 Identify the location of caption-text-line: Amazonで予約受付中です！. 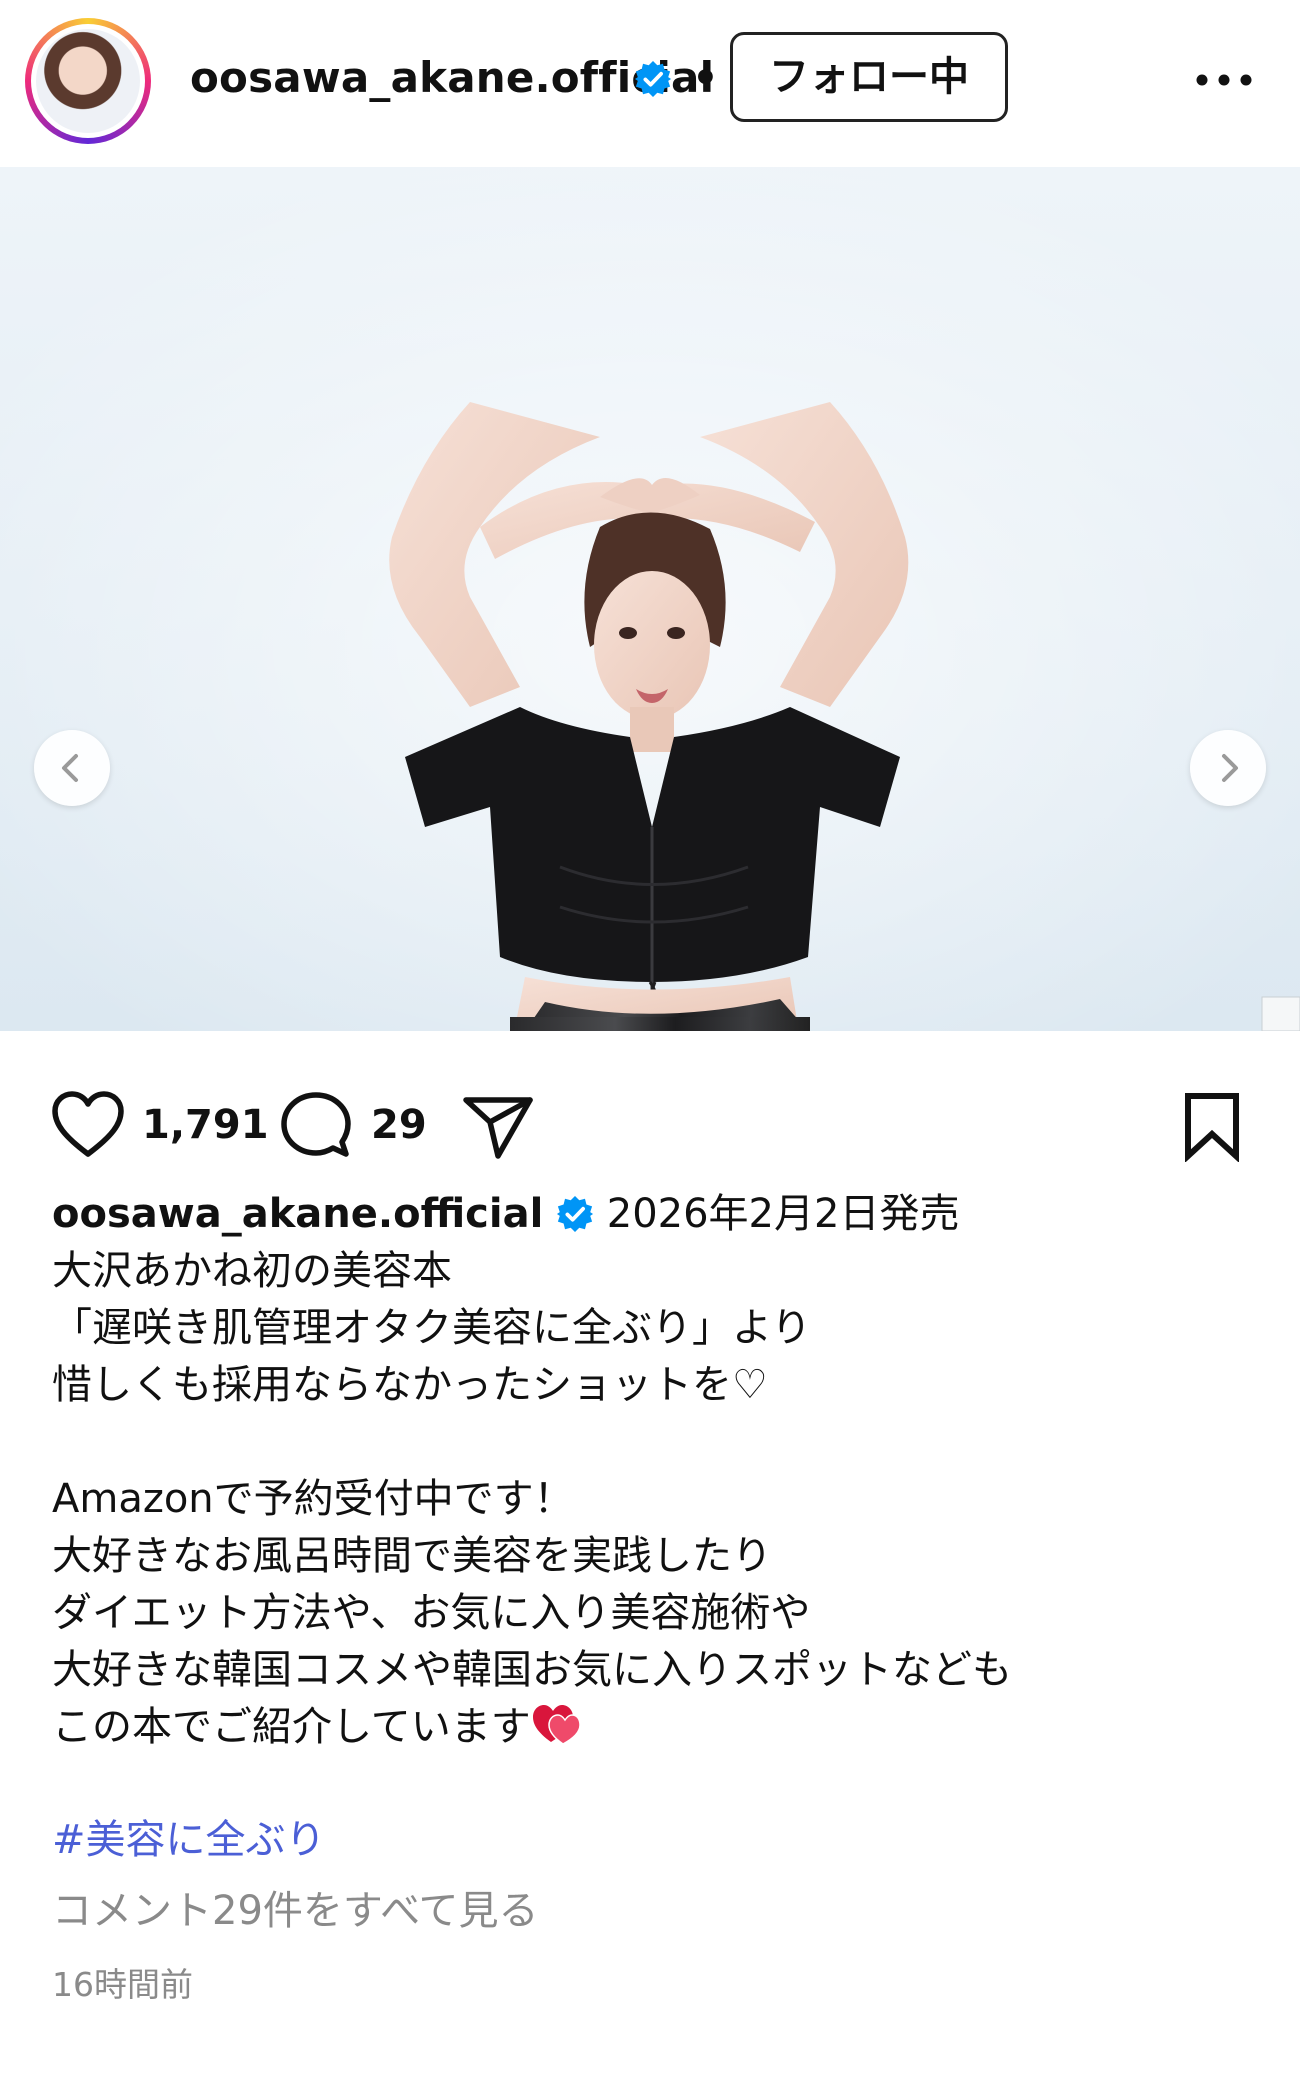
(313, 1499).